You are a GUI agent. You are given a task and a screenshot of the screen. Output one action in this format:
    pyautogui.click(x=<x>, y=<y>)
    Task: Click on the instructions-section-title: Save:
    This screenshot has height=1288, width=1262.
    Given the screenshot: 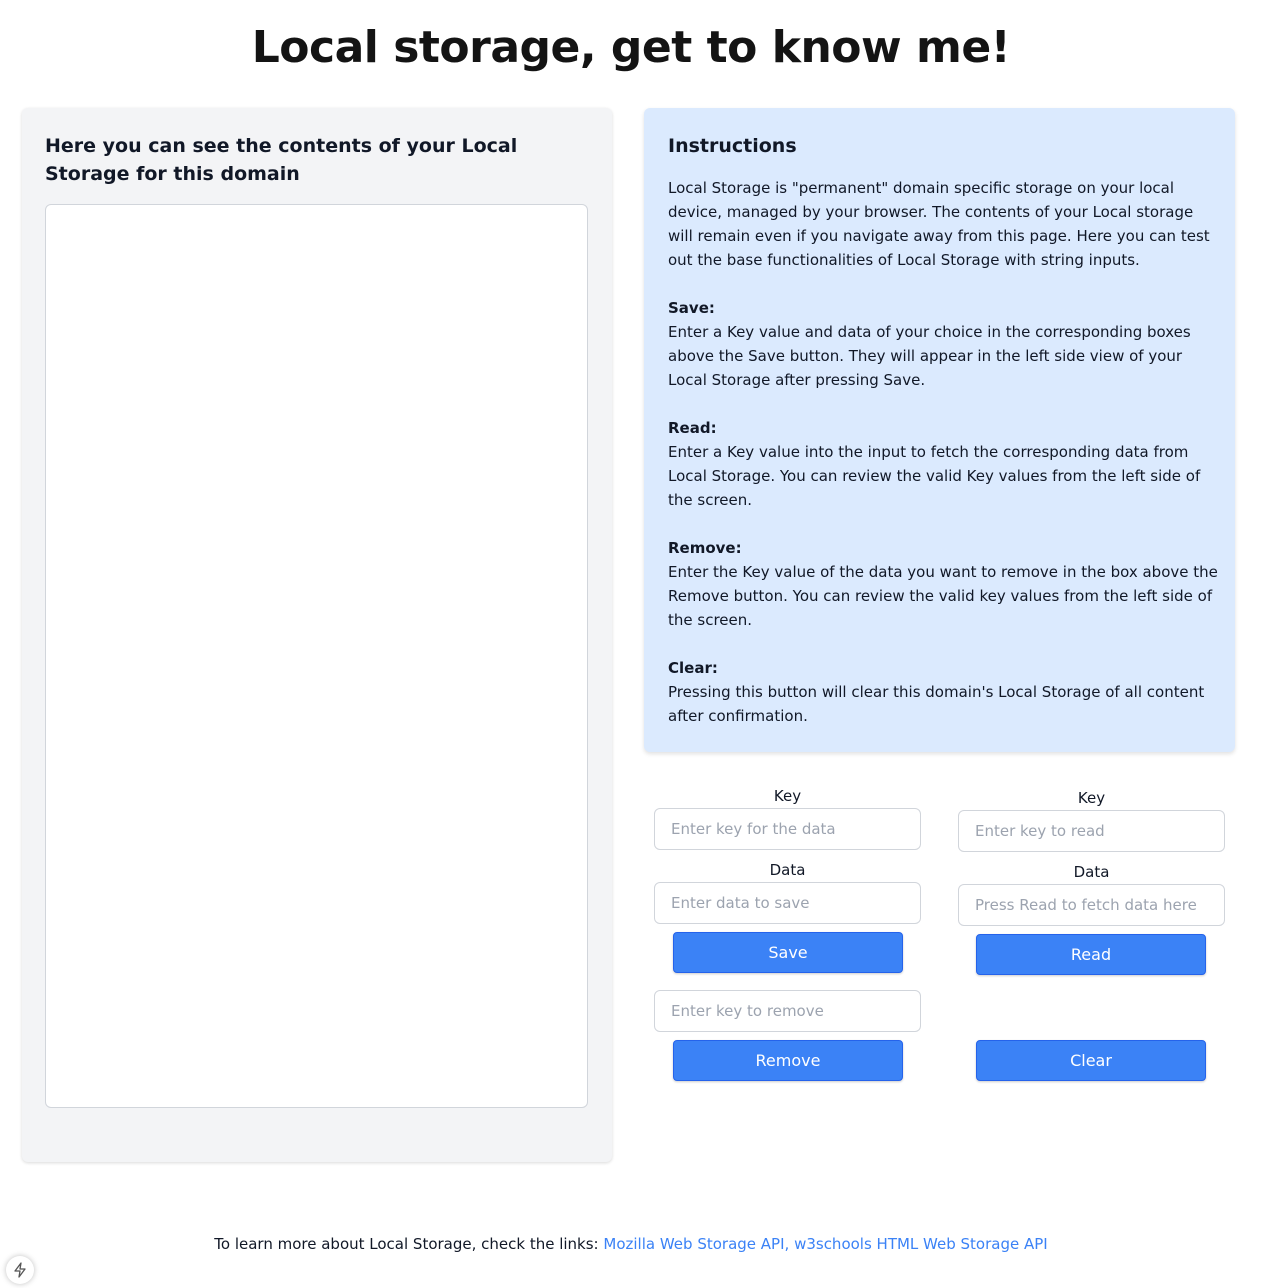 What is the action you would take?
    pyautogui.click(x=691, y=308)
    